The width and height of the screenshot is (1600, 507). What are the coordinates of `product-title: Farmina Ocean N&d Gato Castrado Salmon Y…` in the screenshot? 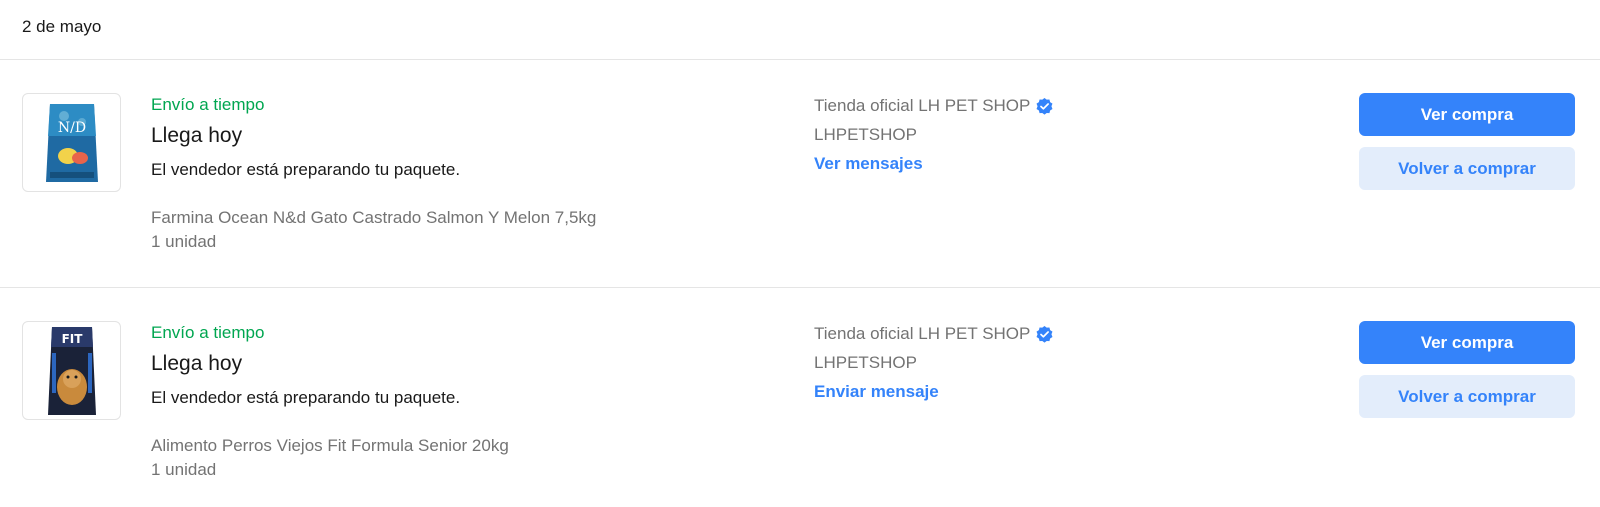 It's located at (374, 217).